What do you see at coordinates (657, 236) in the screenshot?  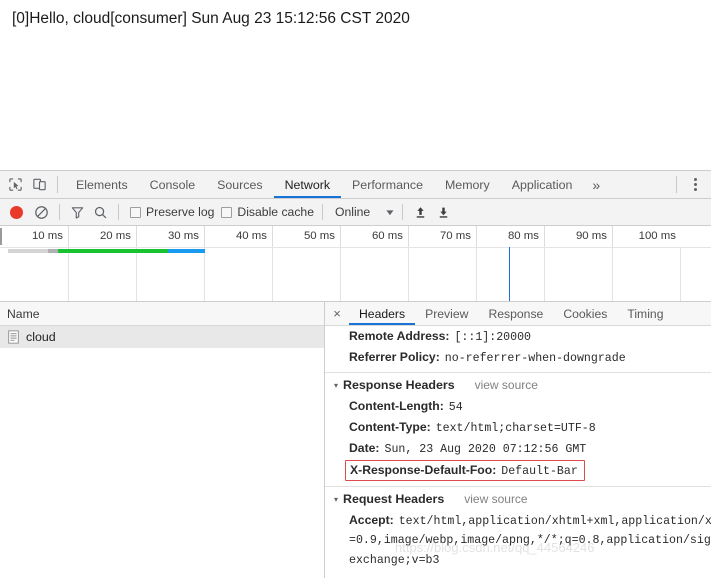 I see `timeline-tick: 100 ms` at bounding box center [657, 236].